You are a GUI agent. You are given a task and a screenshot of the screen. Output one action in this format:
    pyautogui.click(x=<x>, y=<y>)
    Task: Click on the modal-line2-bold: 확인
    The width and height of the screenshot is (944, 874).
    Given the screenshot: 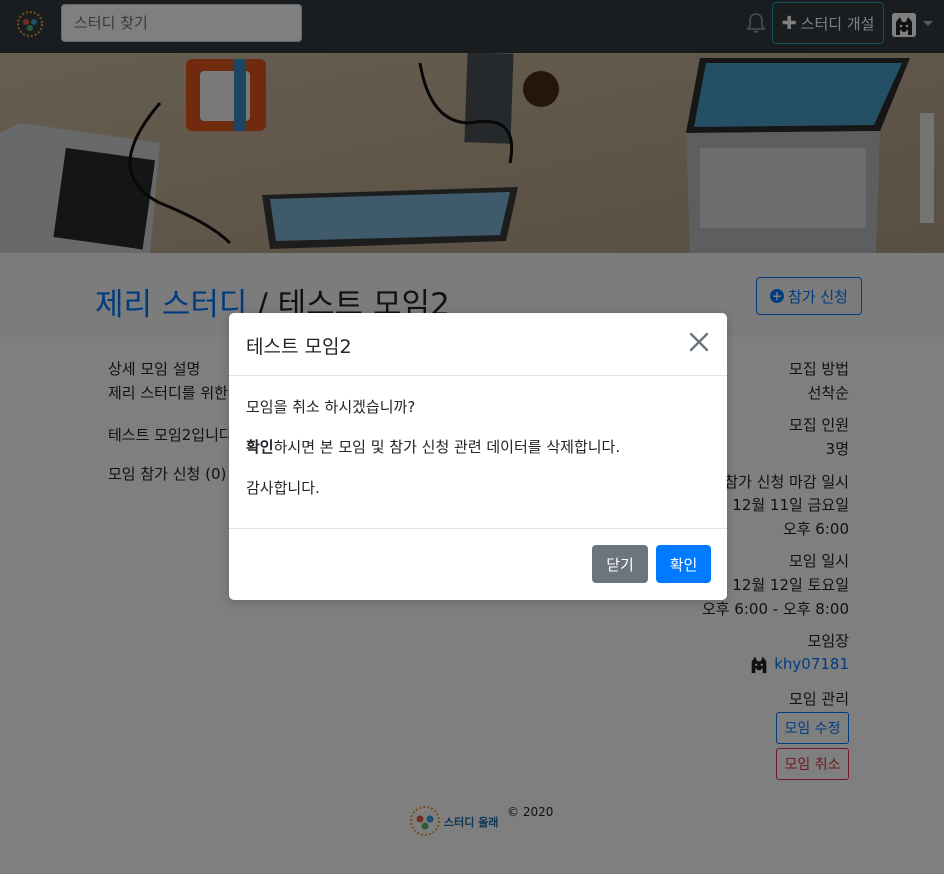 What is the action you would take?
    pyautogui.click(x=260, y=447)
    